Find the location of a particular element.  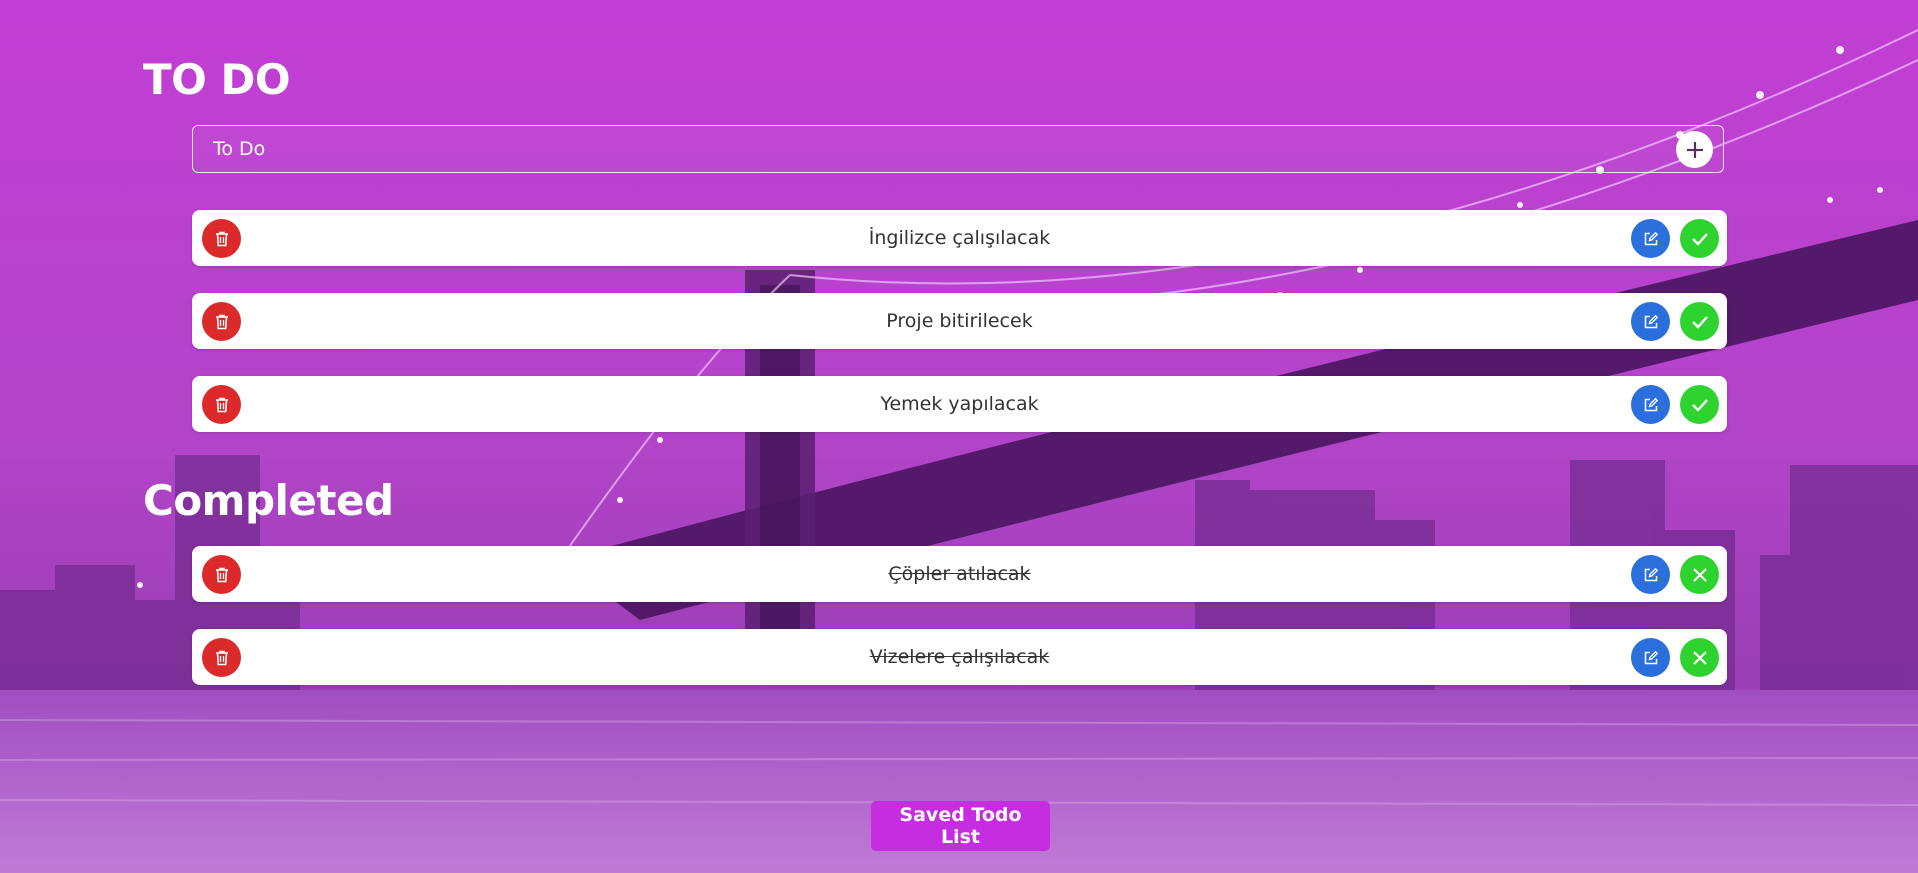

completed-heading: Completed is located at coordinates (268, 500).